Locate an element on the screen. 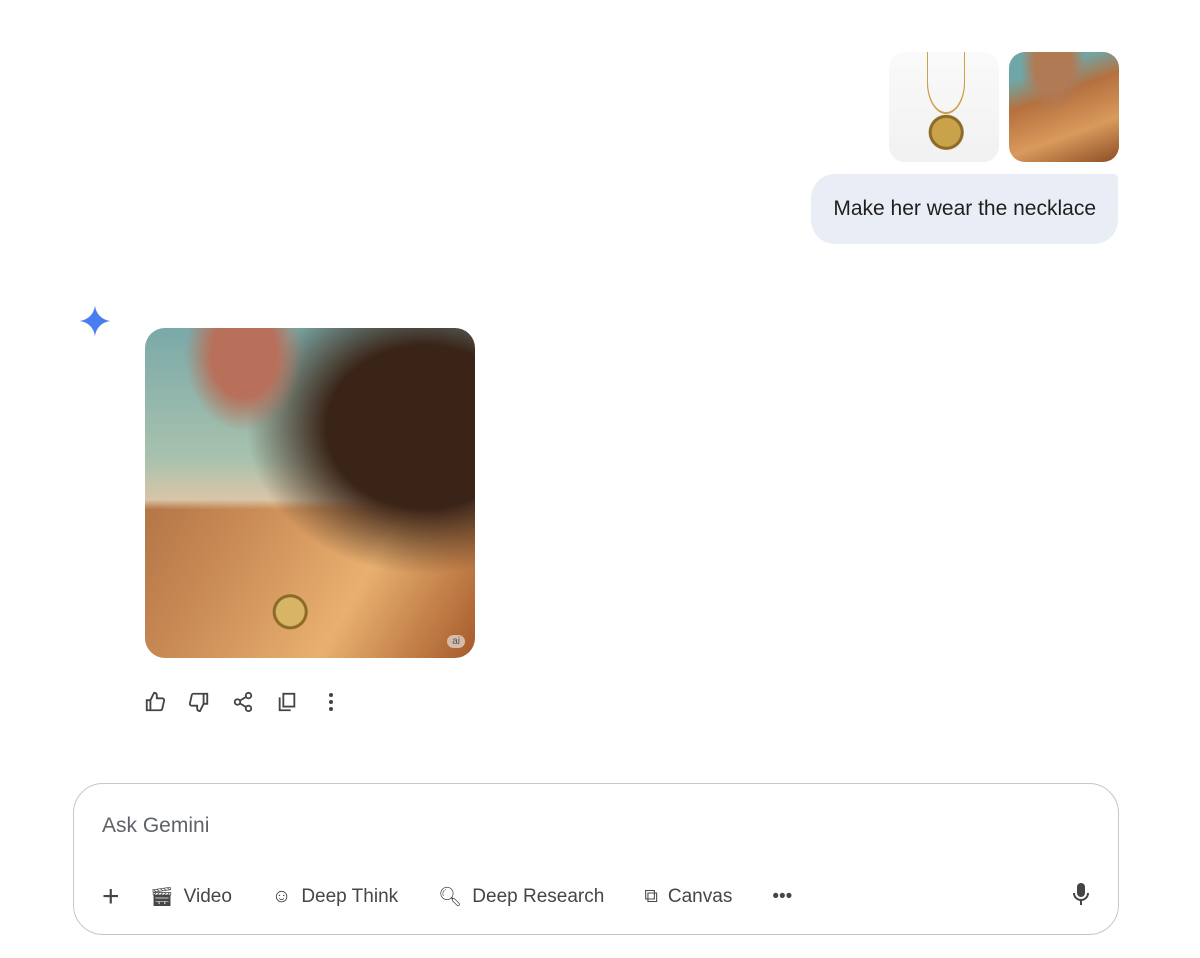 The height and width of the screenshot is (958, 1200). tool-deep-think: ☺︎ Deep Think is located at coordinates (335, 897).